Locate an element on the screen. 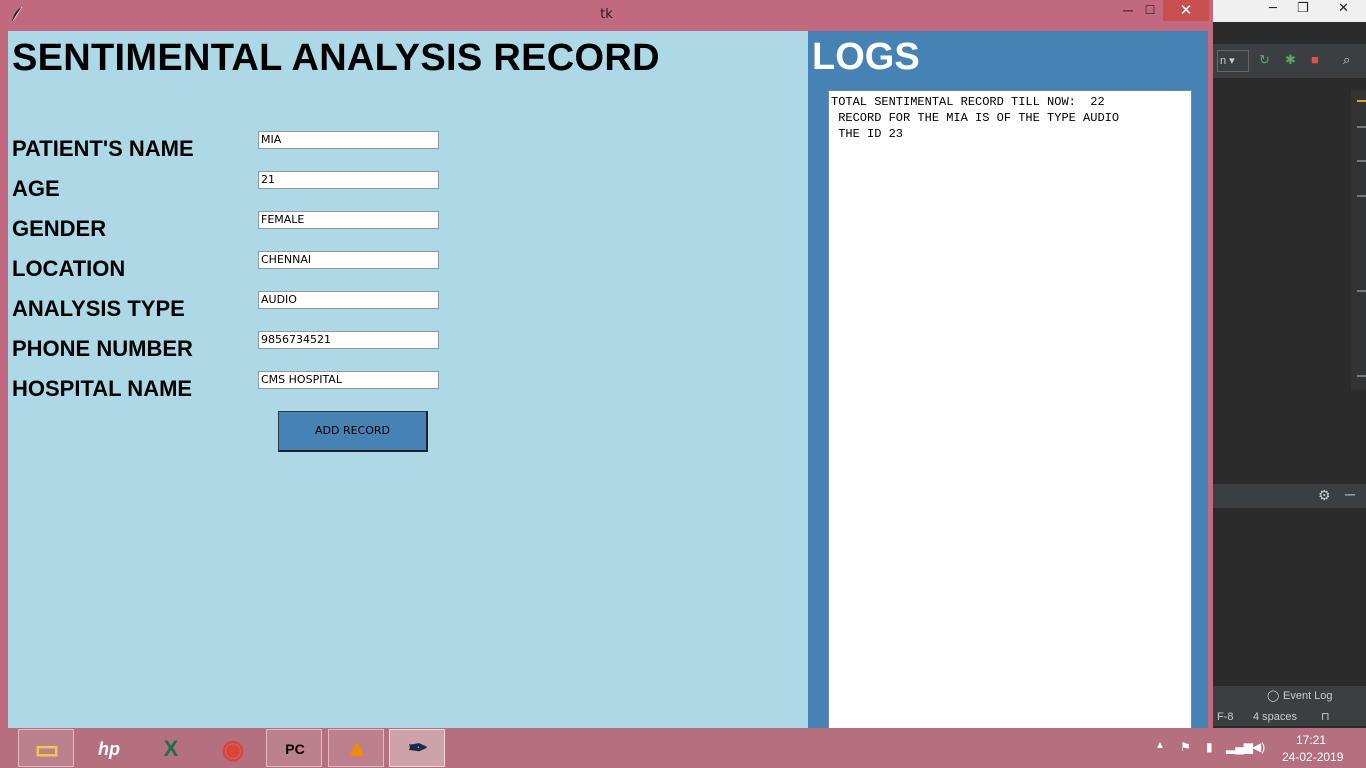 This screenshot has height=768, width=1366. patient-name-label: PATIENT'S NAME is located at coordinates (103, 148).